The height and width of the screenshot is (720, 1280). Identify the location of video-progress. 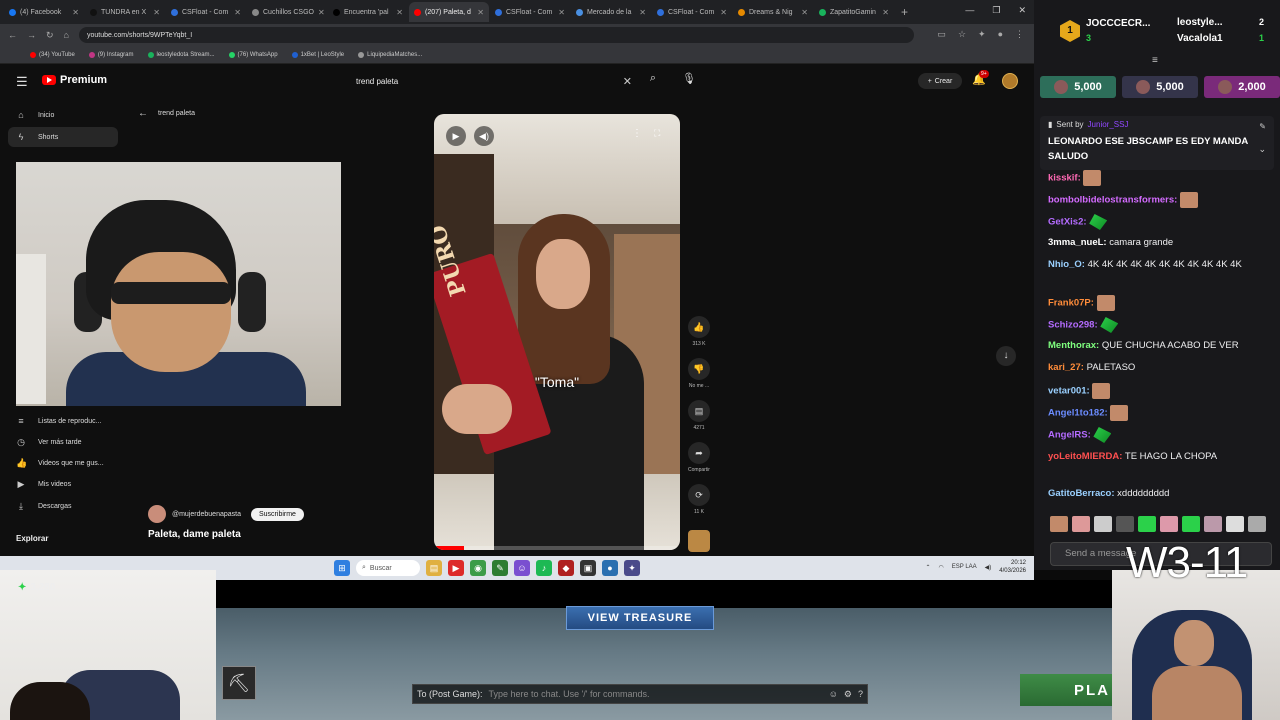
(557, 548).